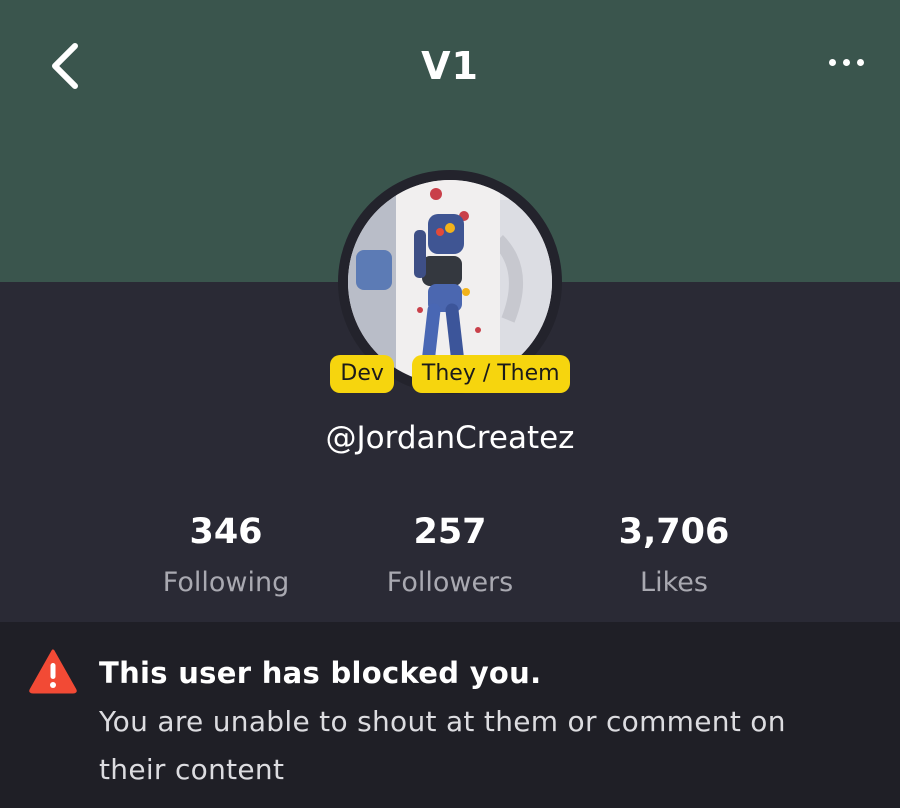 The height and width of the screenshot is (808, 900). Describe the element at coordinates (450, 282) in the screenshot. I see `avatar-image` at that location.